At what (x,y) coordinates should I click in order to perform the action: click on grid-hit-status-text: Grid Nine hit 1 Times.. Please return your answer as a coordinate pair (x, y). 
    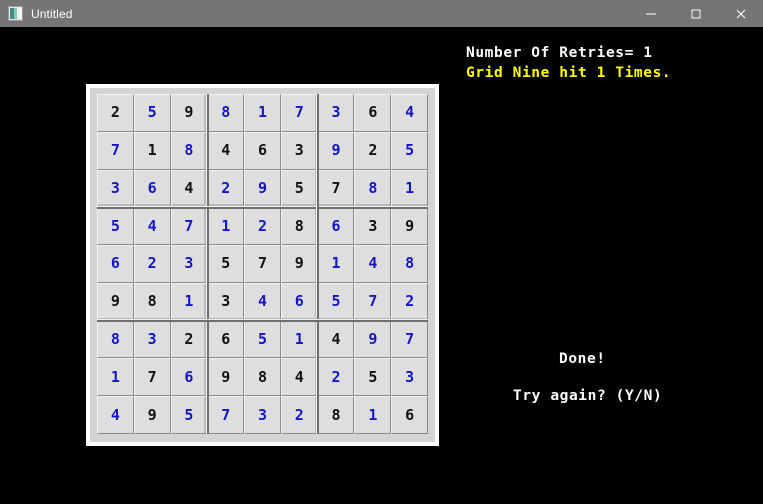
    Looking at the image, I should click on (569, 73).